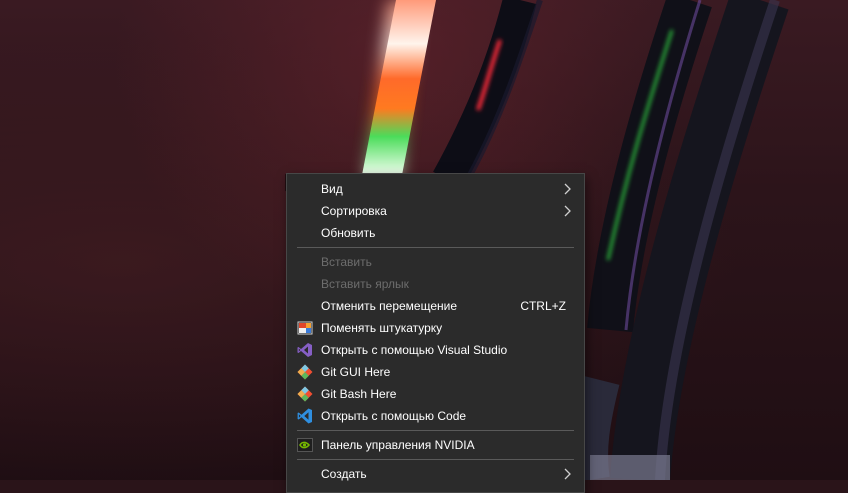 The image size is (848, 493). I want to click on vscode-icon, so click(304, 416).